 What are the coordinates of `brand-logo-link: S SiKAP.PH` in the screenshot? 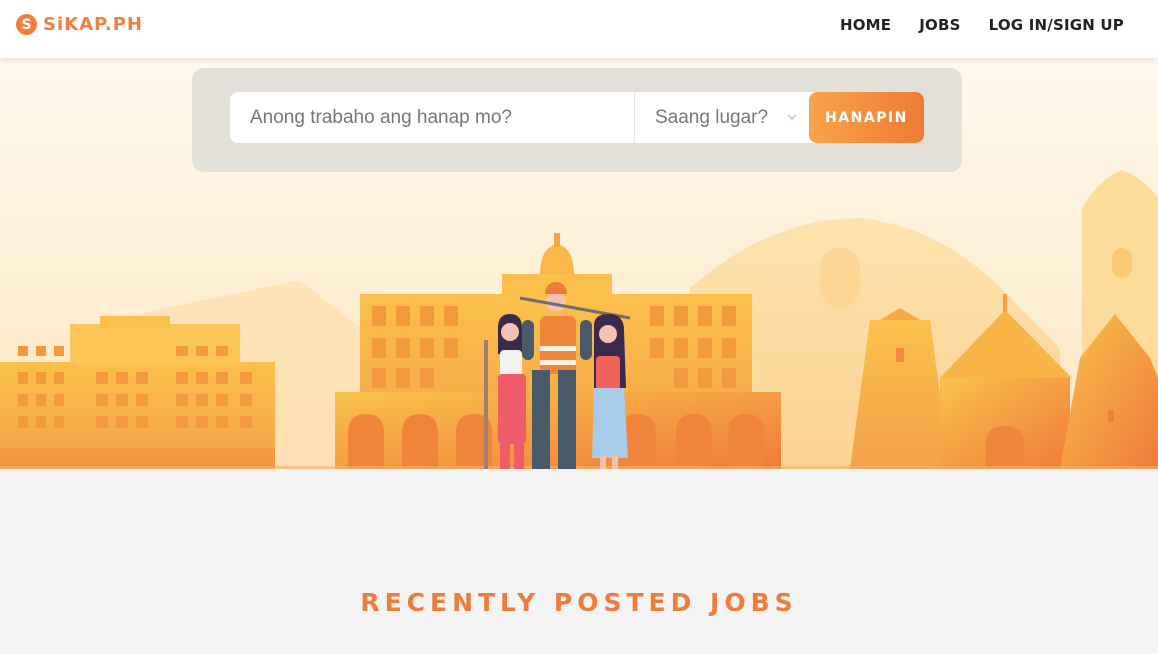 It's located at (79, 24).